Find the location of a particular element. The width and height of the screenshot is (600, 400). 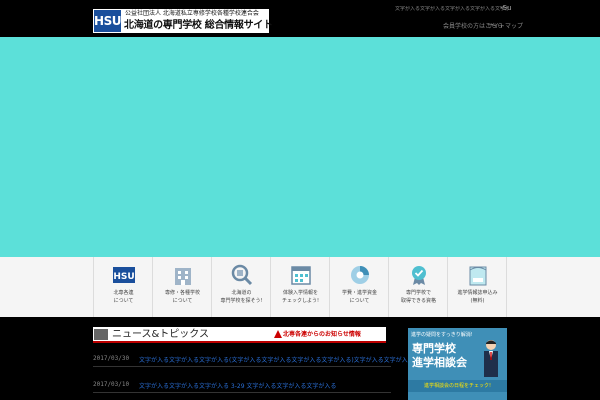

pie-chart-icon is located at coordinates (360, 275).